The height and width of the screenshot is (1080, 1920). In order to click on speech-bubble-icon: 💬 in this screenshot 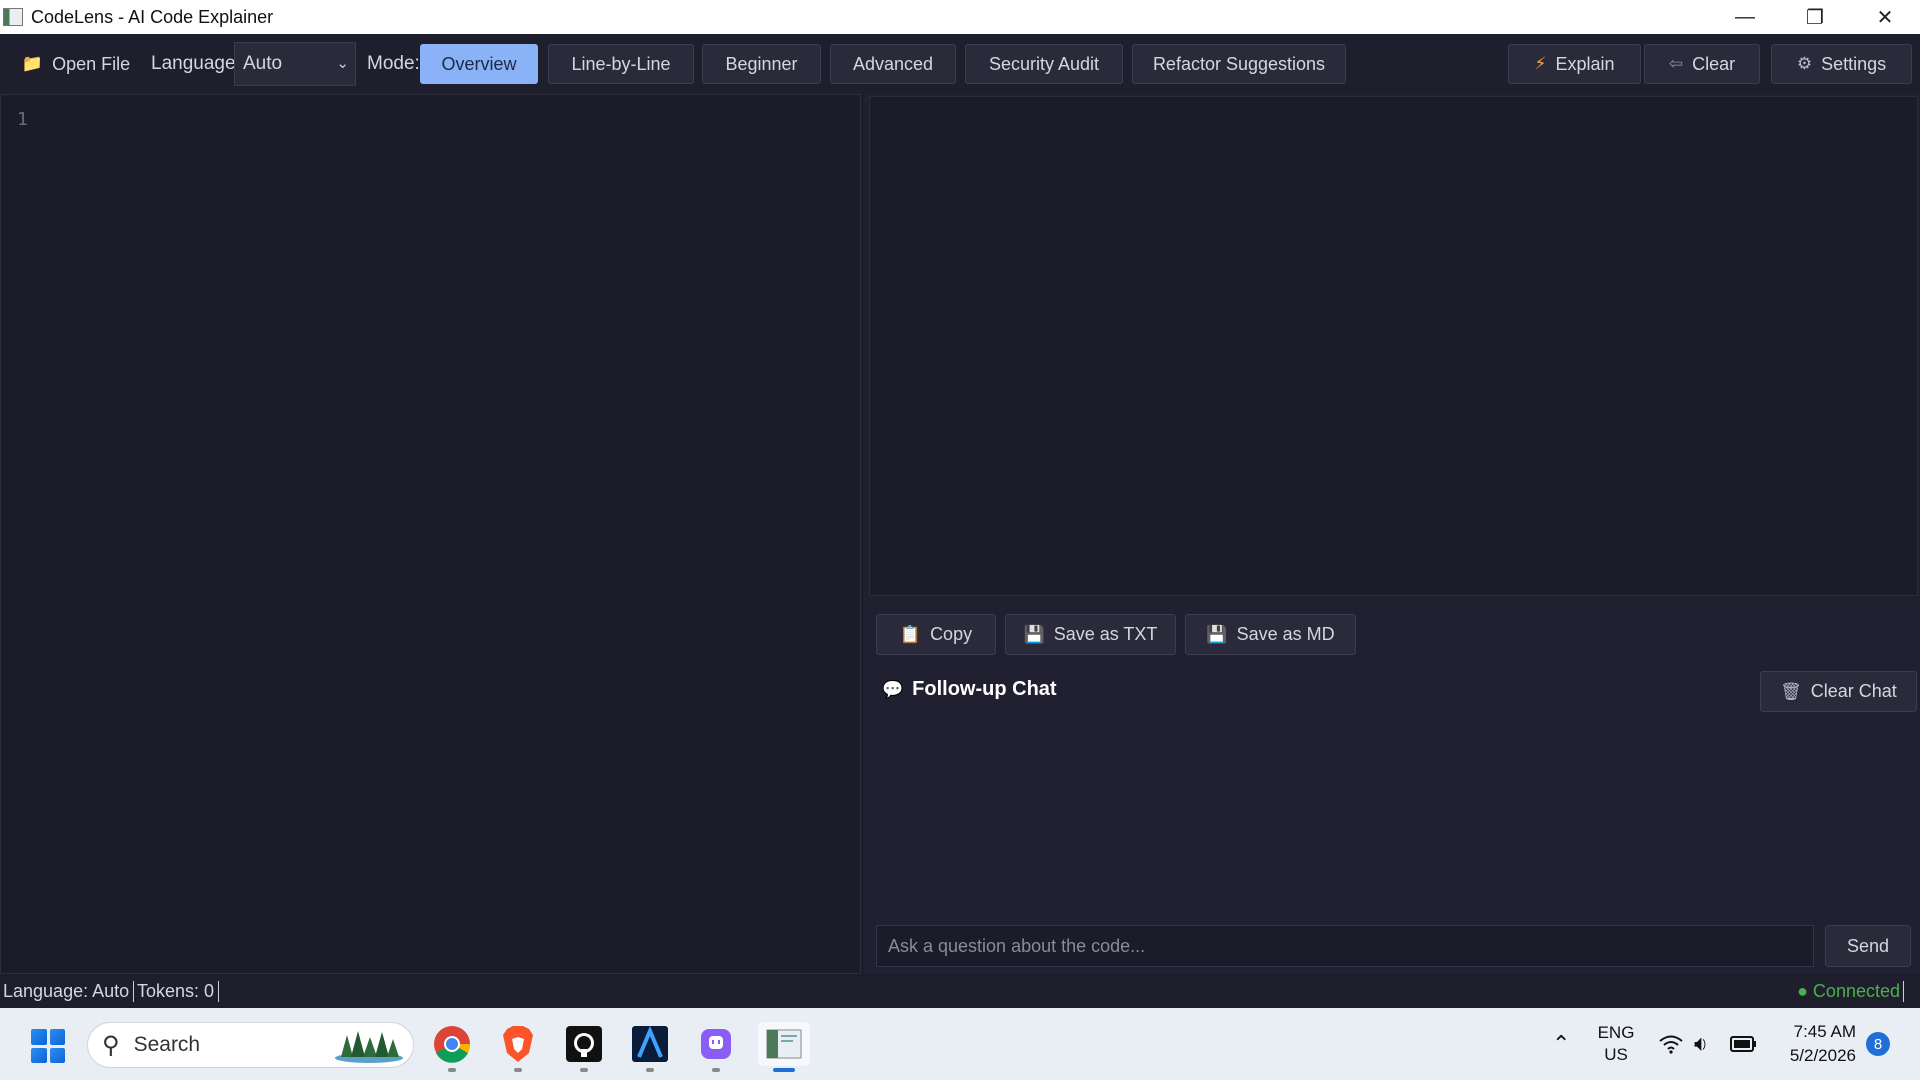, I will do `click(893, 689)`.